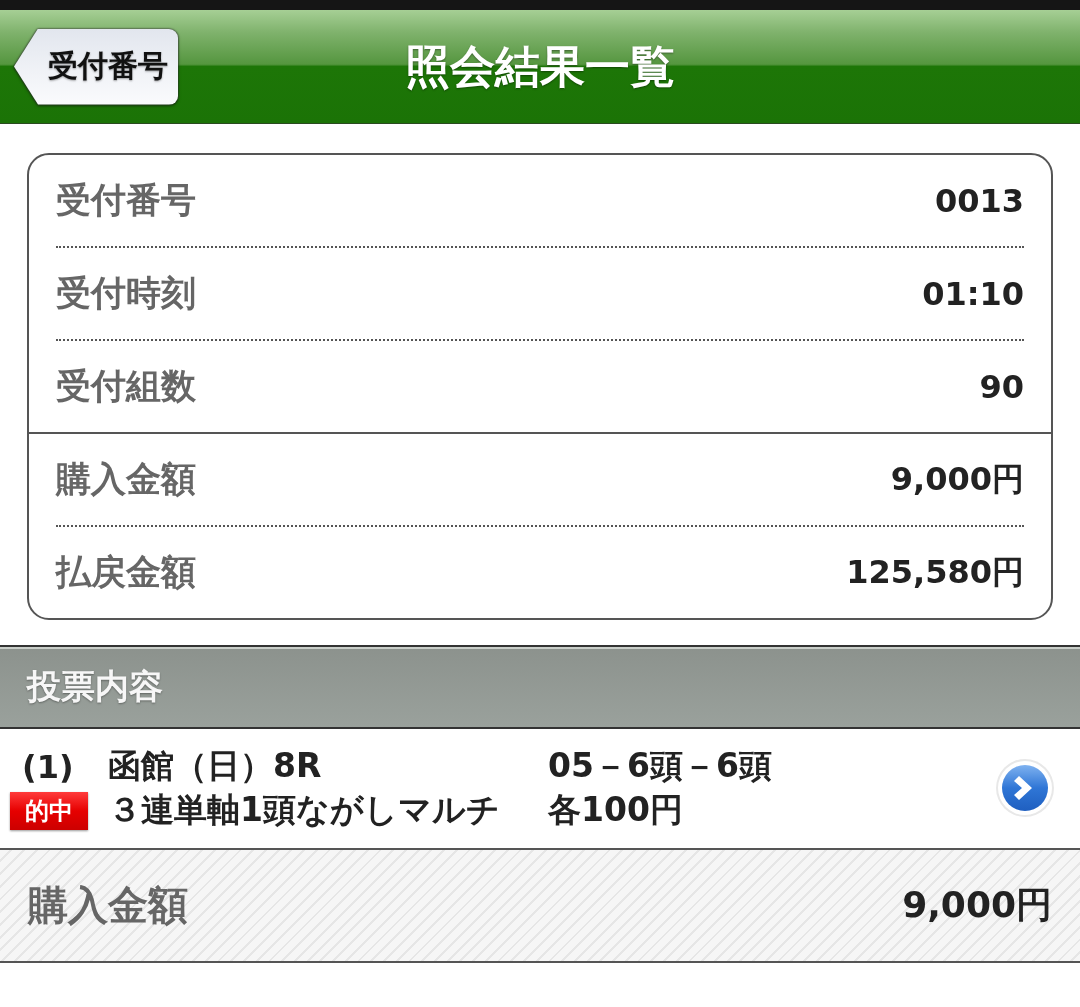 This screenshot has height=1007, width=1080. Describe the element at coordinates (973, 293) in the screenshot. I see `info-value: 01:10` at that location.